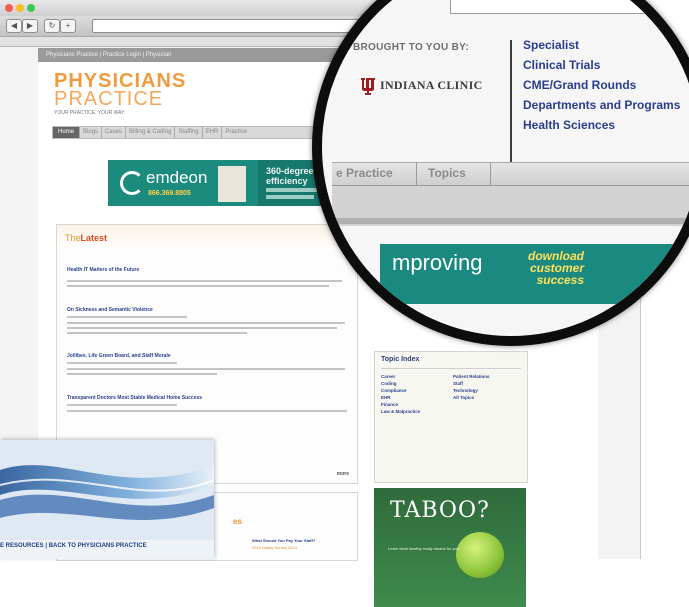 The height and width of the screenshot is (607, 689). I want to click on emdeon-logo-icon, so click(132, 183).